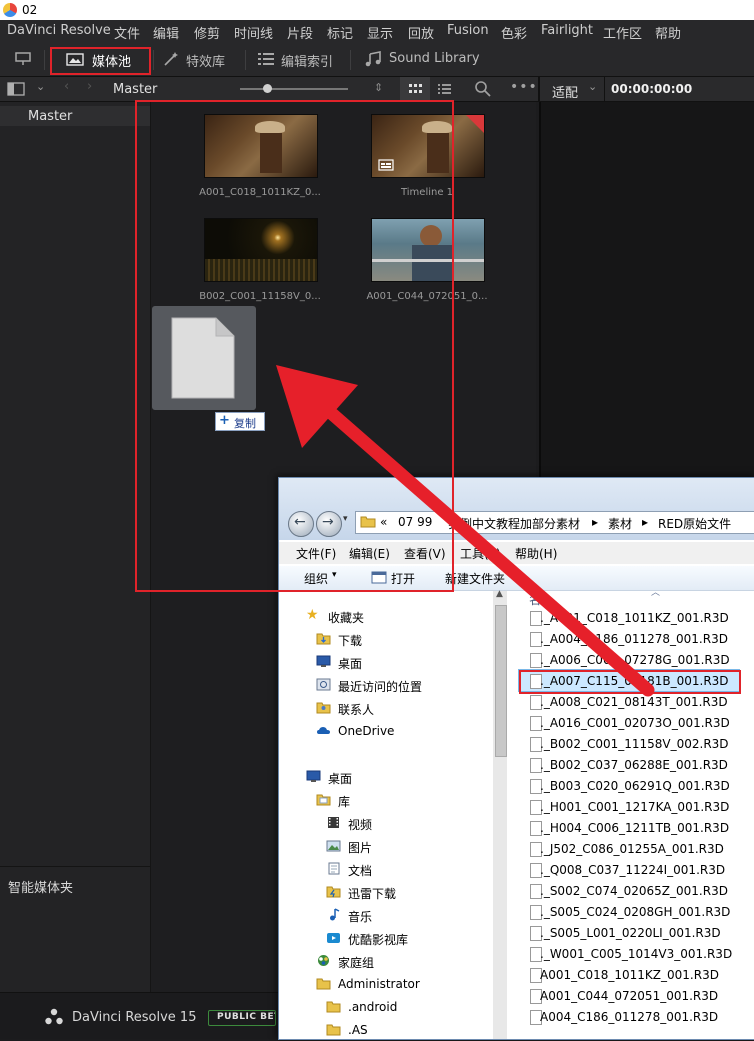  What do you see at coordinates (380, 32) in the screenshot?
I see `menu-view: 显示` at bounding box center [380, 32].